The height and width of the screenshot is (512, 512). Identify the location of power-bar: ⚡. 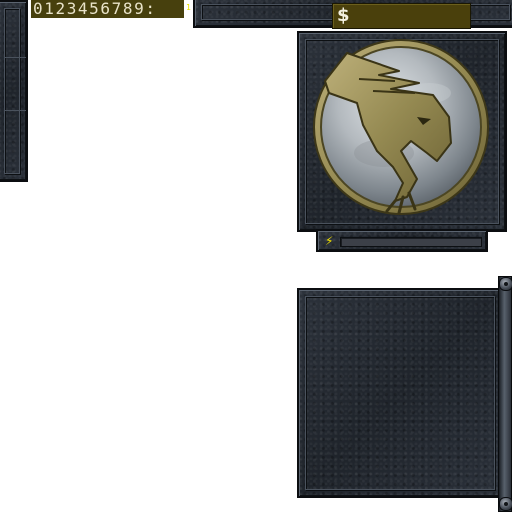
(402, 240).